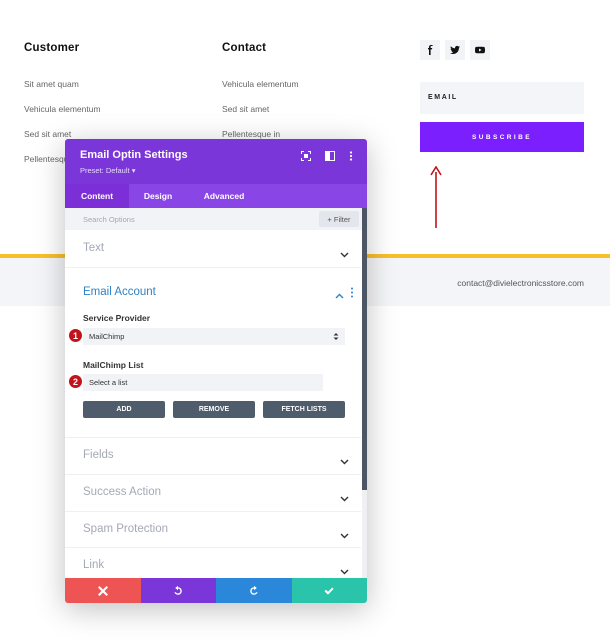  I want to click on section-title: Fields, so click(98, 455).